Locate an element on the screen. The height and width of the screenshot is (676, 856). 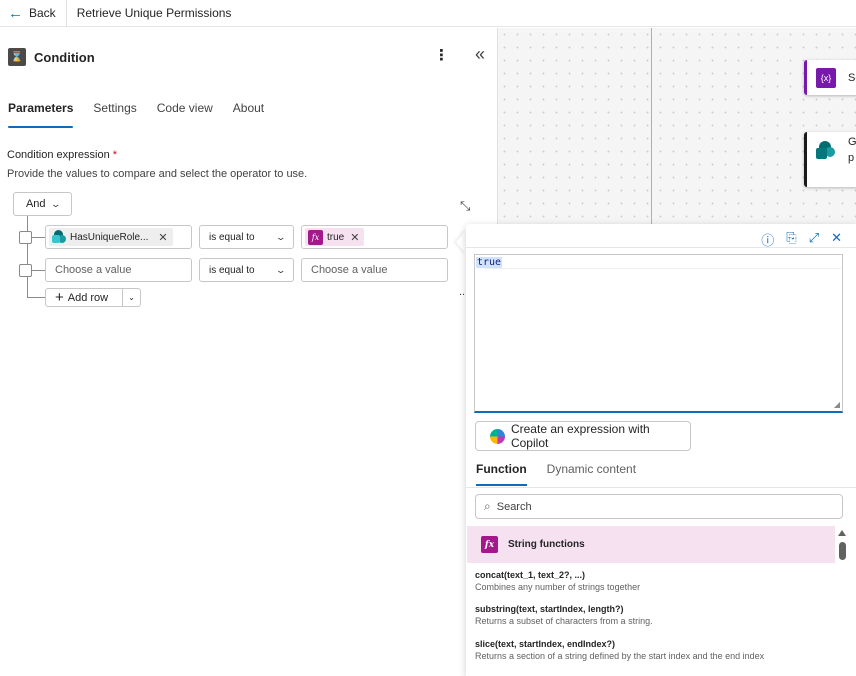
flow-node-variable: {x} Se is located at coordinates (830, 77).